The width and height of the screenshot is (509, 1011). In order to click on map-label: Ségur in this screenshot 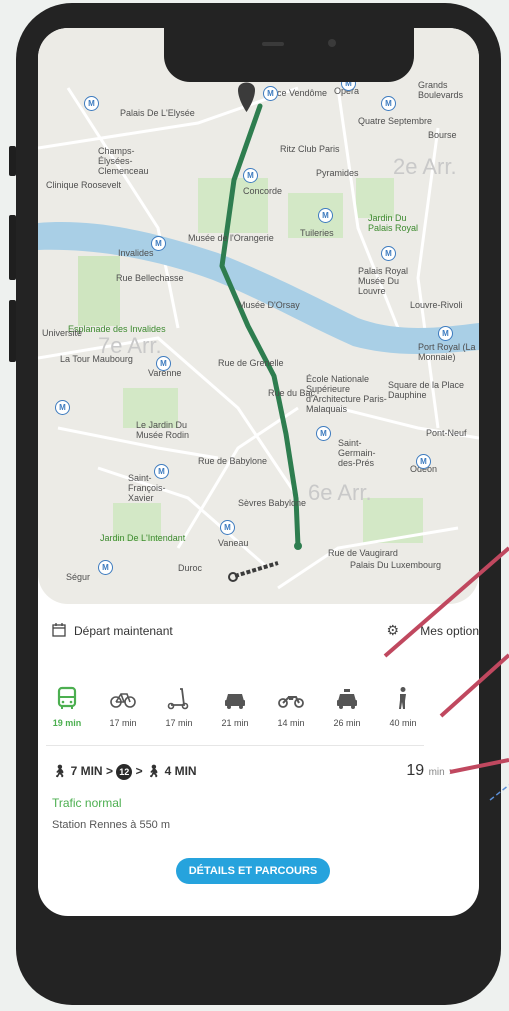, I will do `click(78, 577)`.